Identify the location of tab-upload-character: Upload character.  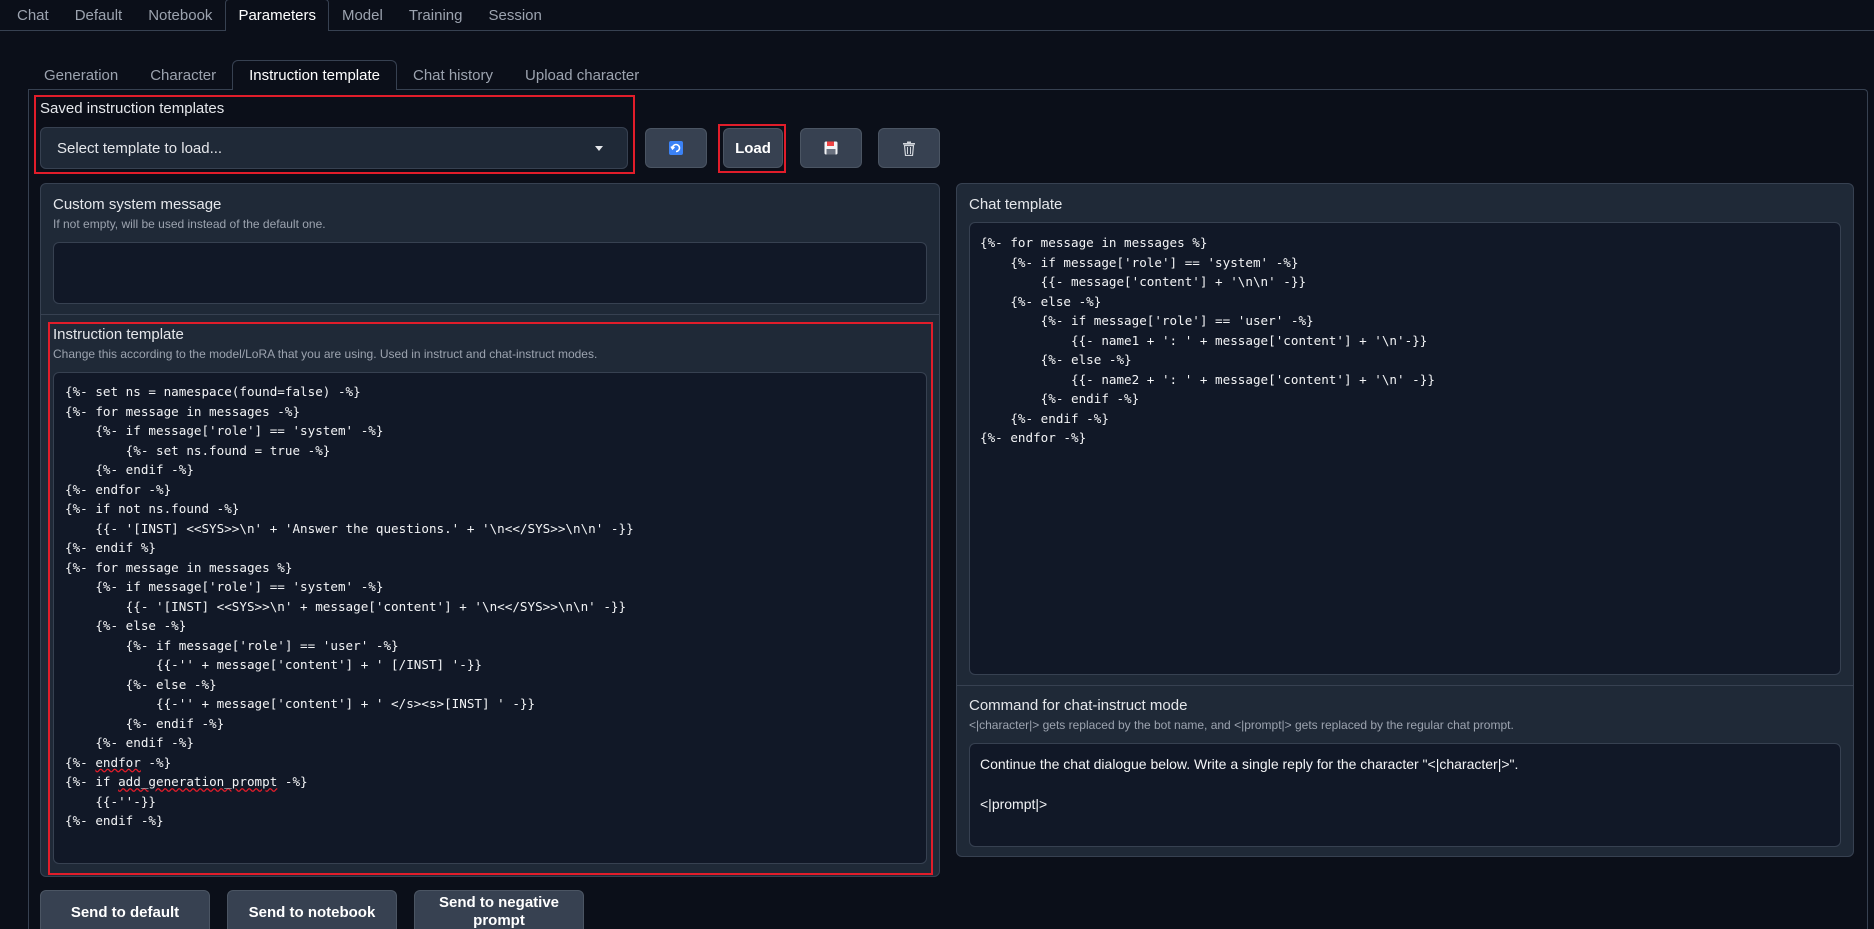
(582, 75).